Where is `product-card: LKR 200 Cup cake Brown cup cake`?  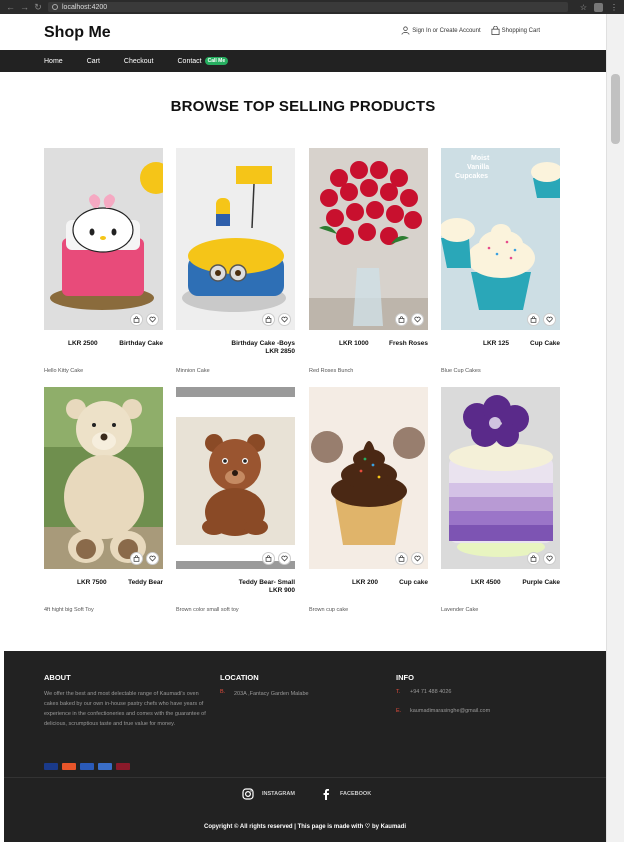
product-card: LKR 200 Cup cake Brown cup cake is located at coordinates (368, 500).